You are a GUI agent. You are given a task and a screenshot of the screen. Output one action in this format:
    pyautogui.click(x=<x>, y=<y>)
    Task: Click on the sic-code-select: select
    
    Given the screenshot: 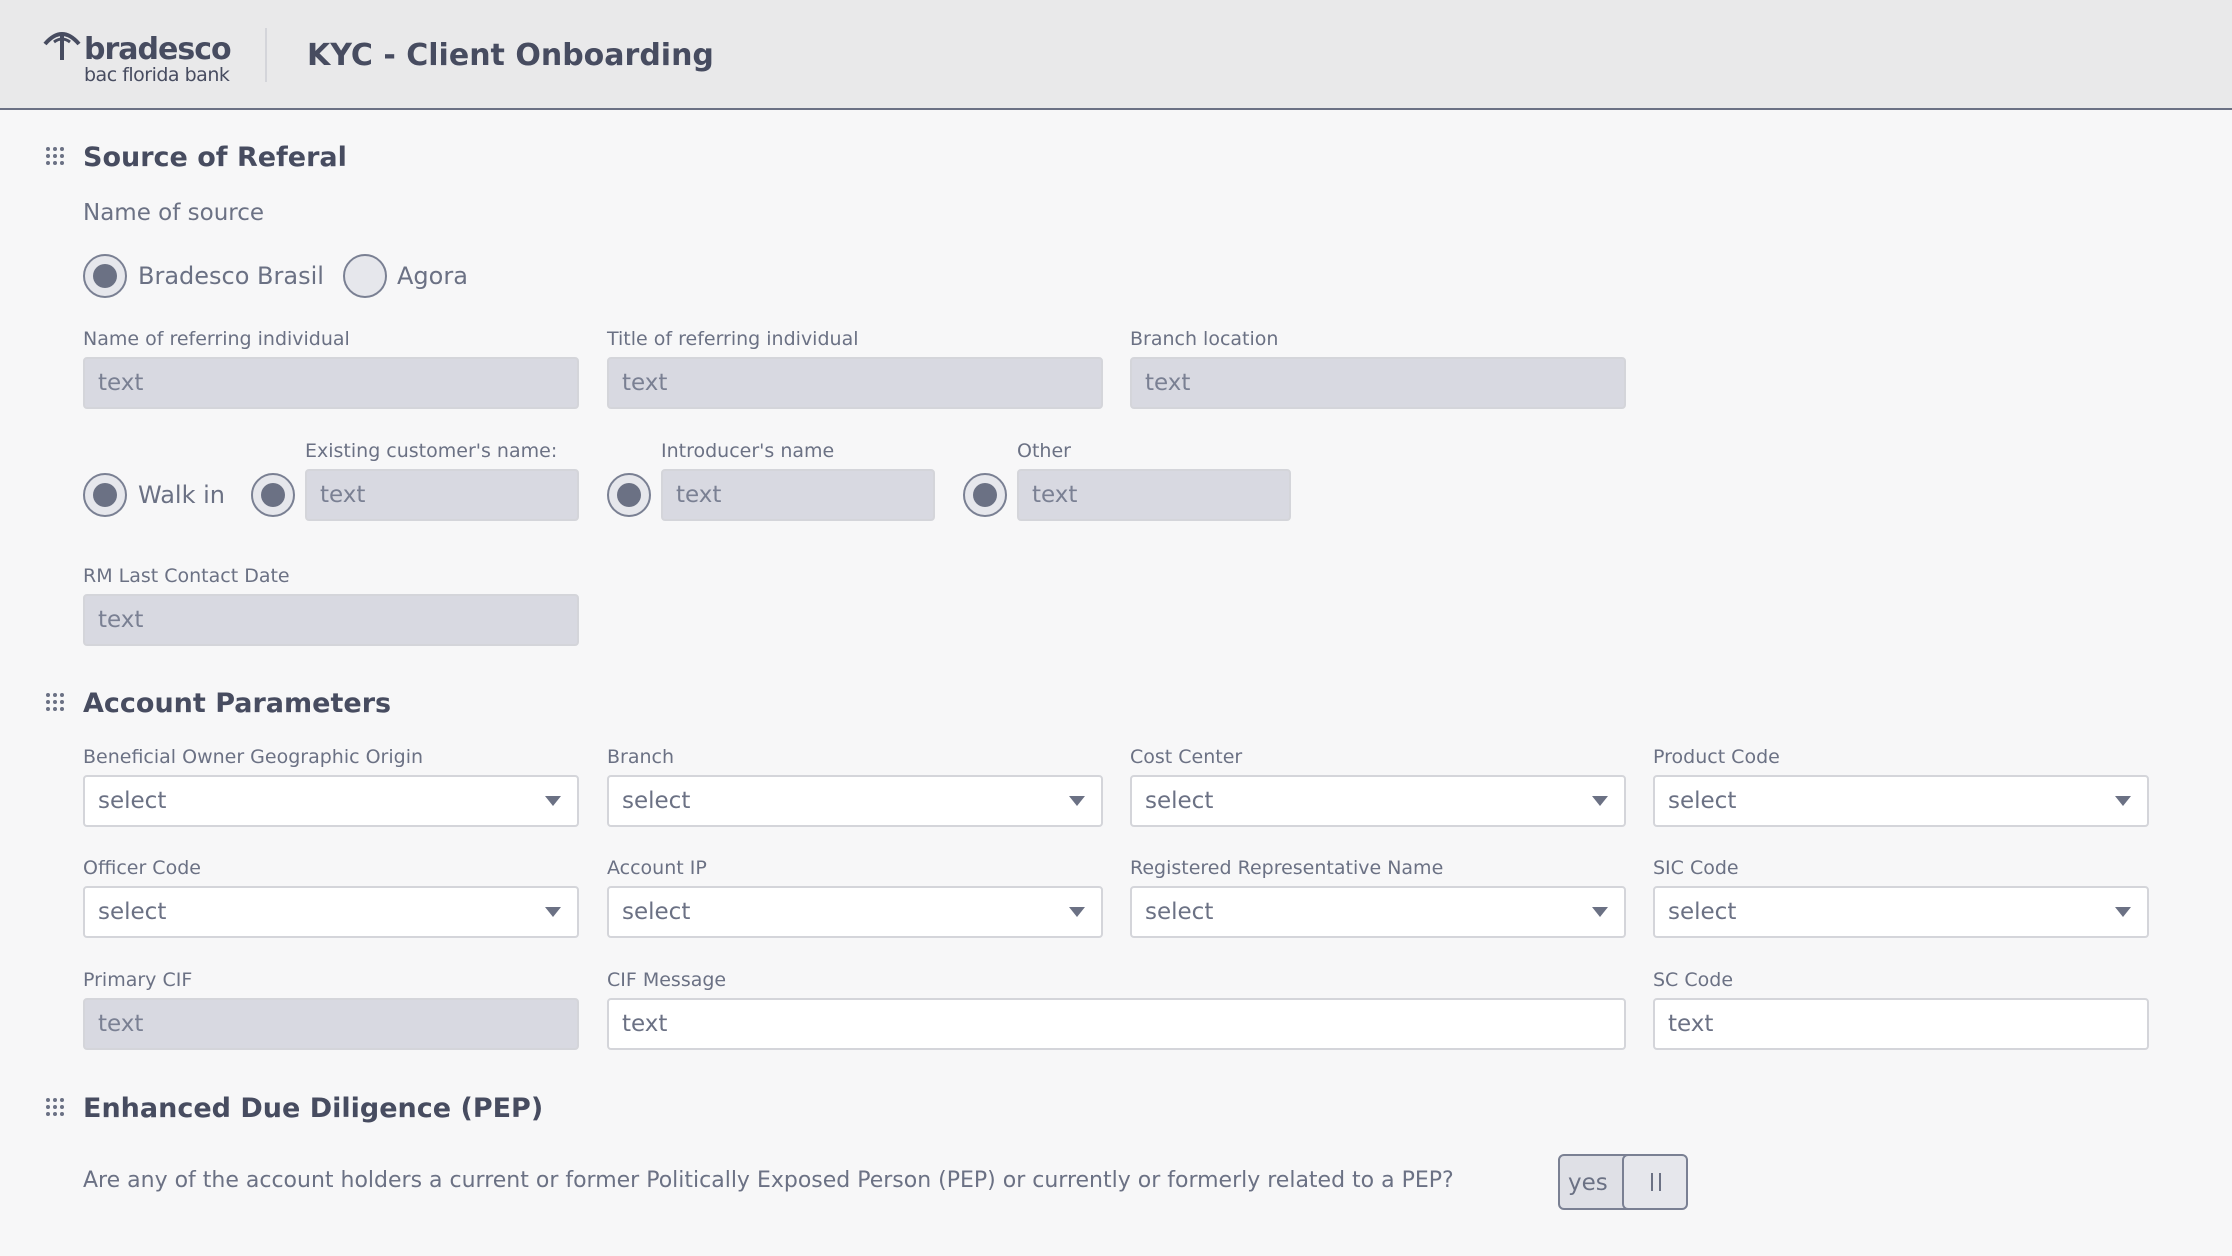 What is the action you would take?
    pyautogui.click(x=1901, y=912)
    